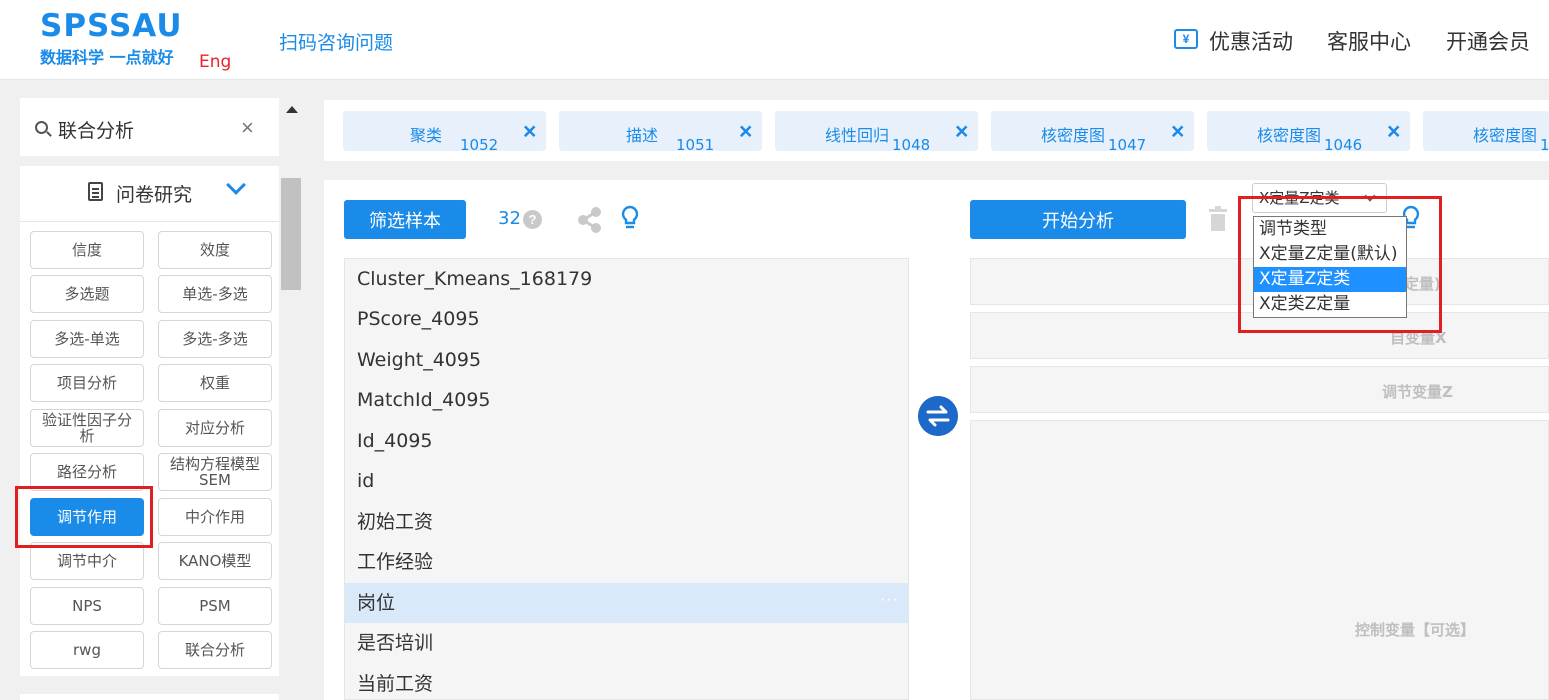 The width and height of the screenshot is (1549, 700). What do you see at coordinates (143, 129) in the screenshot?
I see `method-search-input` at bounding box center [143, 129].